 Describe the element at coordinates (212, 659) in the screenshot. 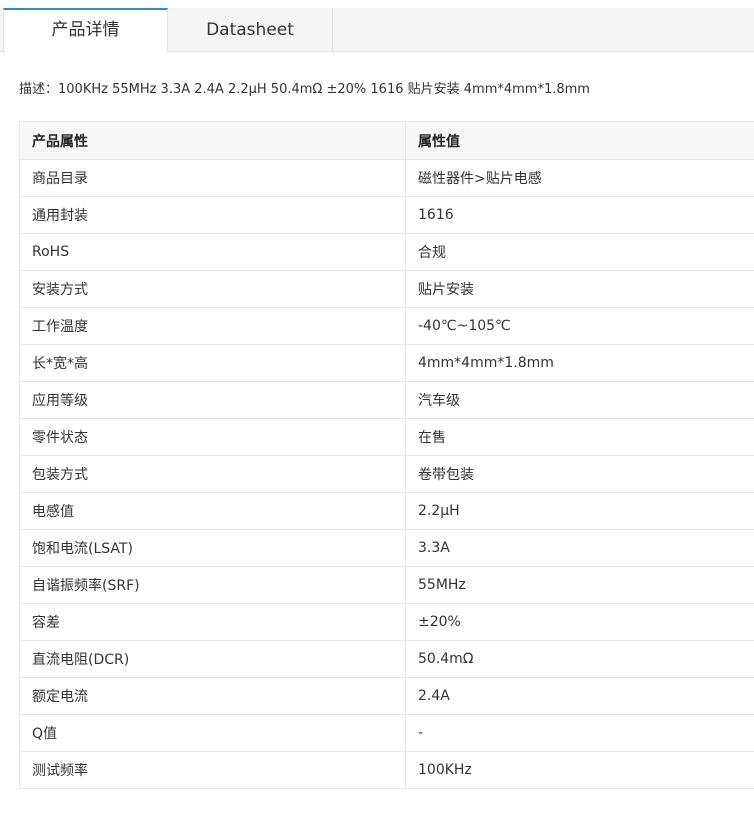

I see `attribute-name-cell: 直流电阻(DCR)` at that location.